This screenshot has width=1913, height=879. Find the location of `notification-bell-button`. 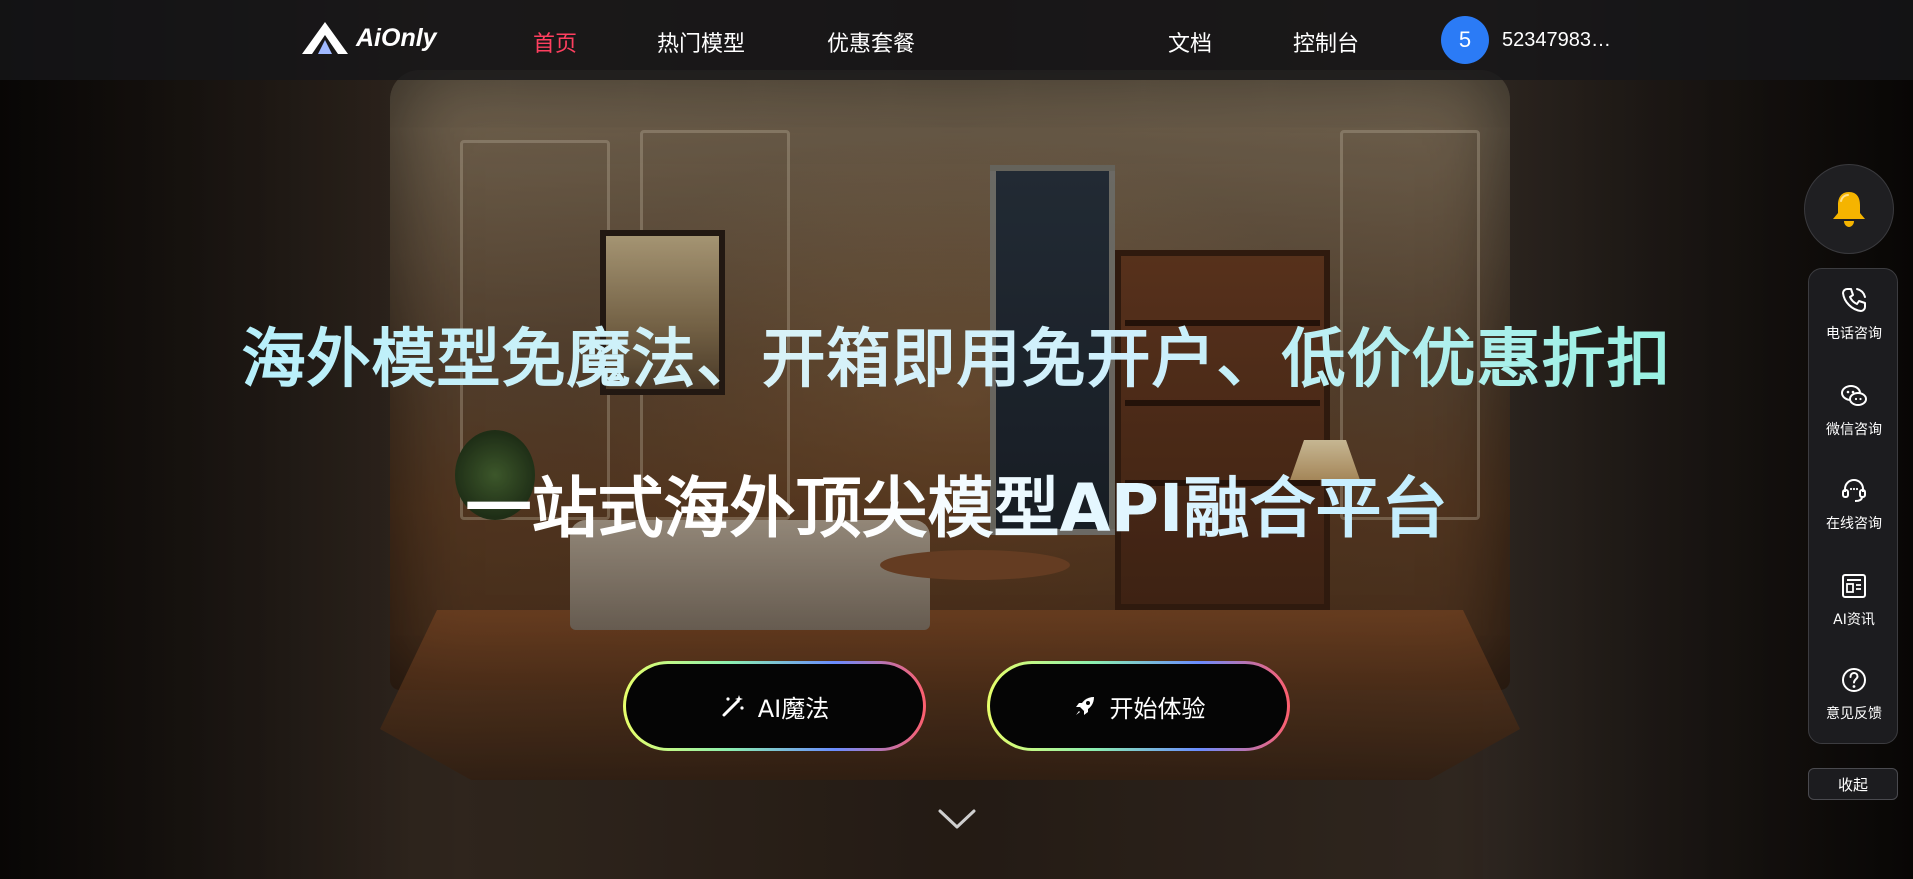

notification-bell-button is located at coordinates (1849, 209).